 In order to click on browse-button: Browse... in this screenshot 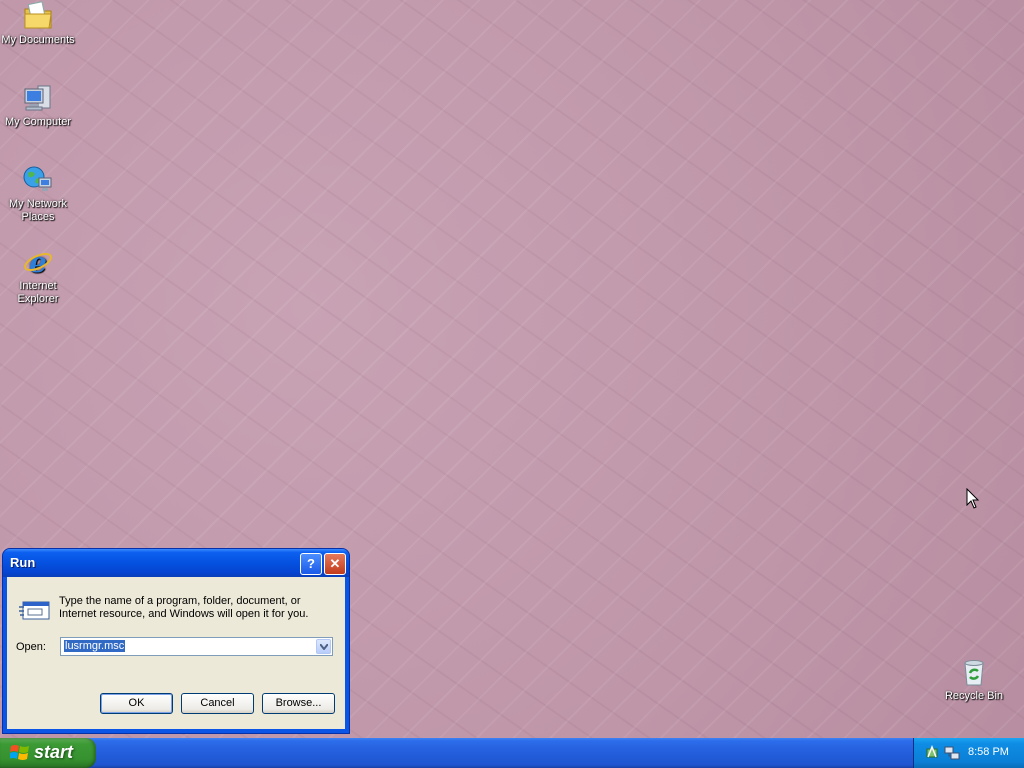, I will do `click(298, 703)`.